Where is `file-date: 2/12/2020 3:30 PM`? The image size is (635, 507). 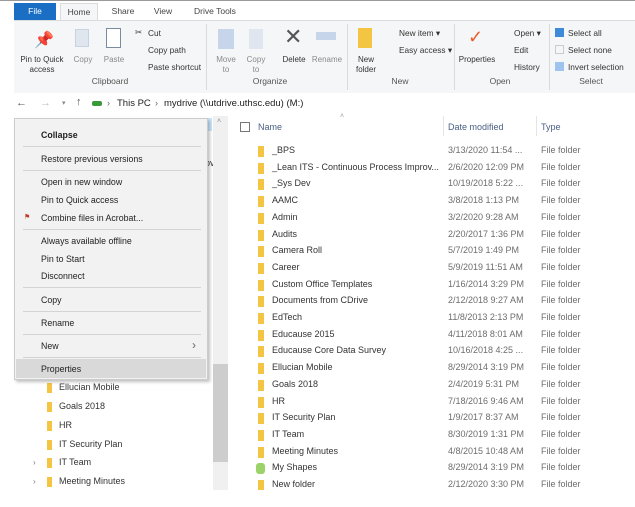 file-date: 2/12/2020 3:30 PM is located at coordinates (486, 484).